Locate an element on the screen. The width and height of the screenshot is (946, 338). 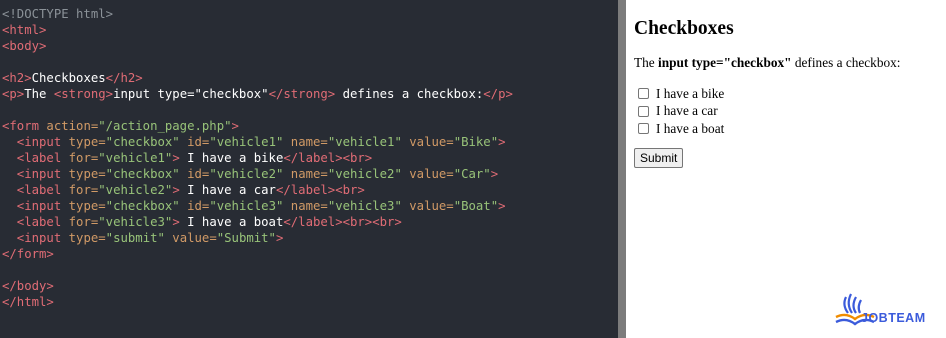
code-token: <body> is located at coordinates (24, 46).